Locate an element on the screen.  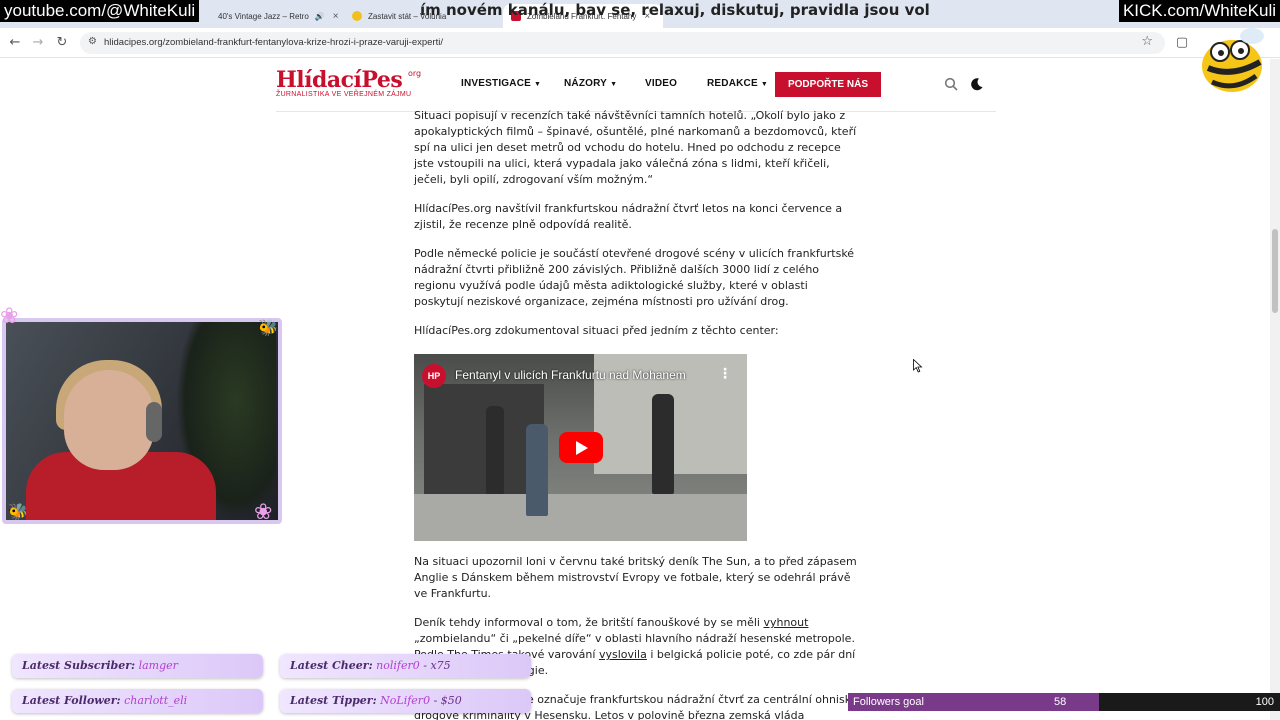
bee-mascot-icon is located at coordinates (1233, 60).